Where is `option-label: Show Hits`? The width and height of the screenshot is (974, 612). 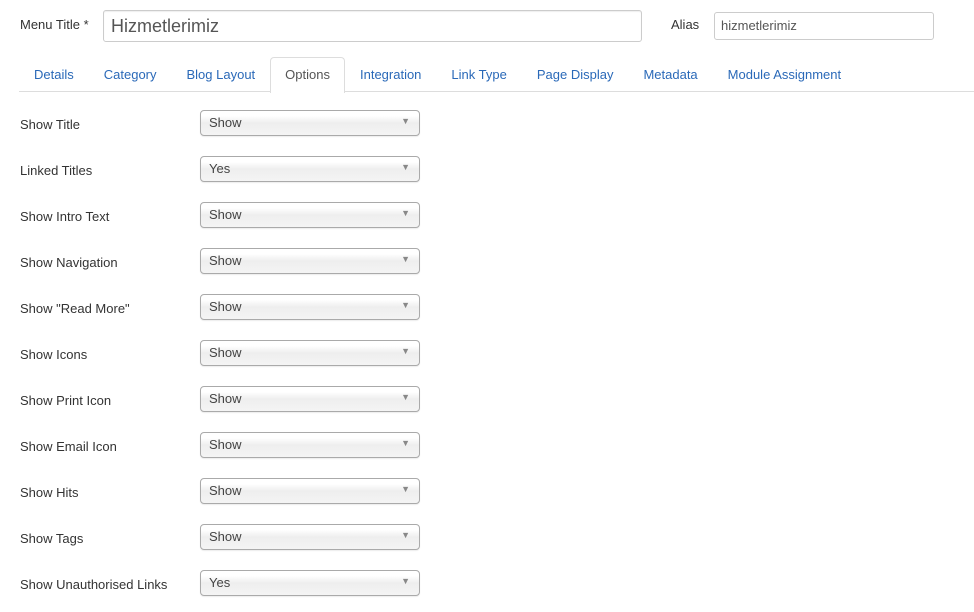
option-label: Show Hits is located at coordinates (49, 492).